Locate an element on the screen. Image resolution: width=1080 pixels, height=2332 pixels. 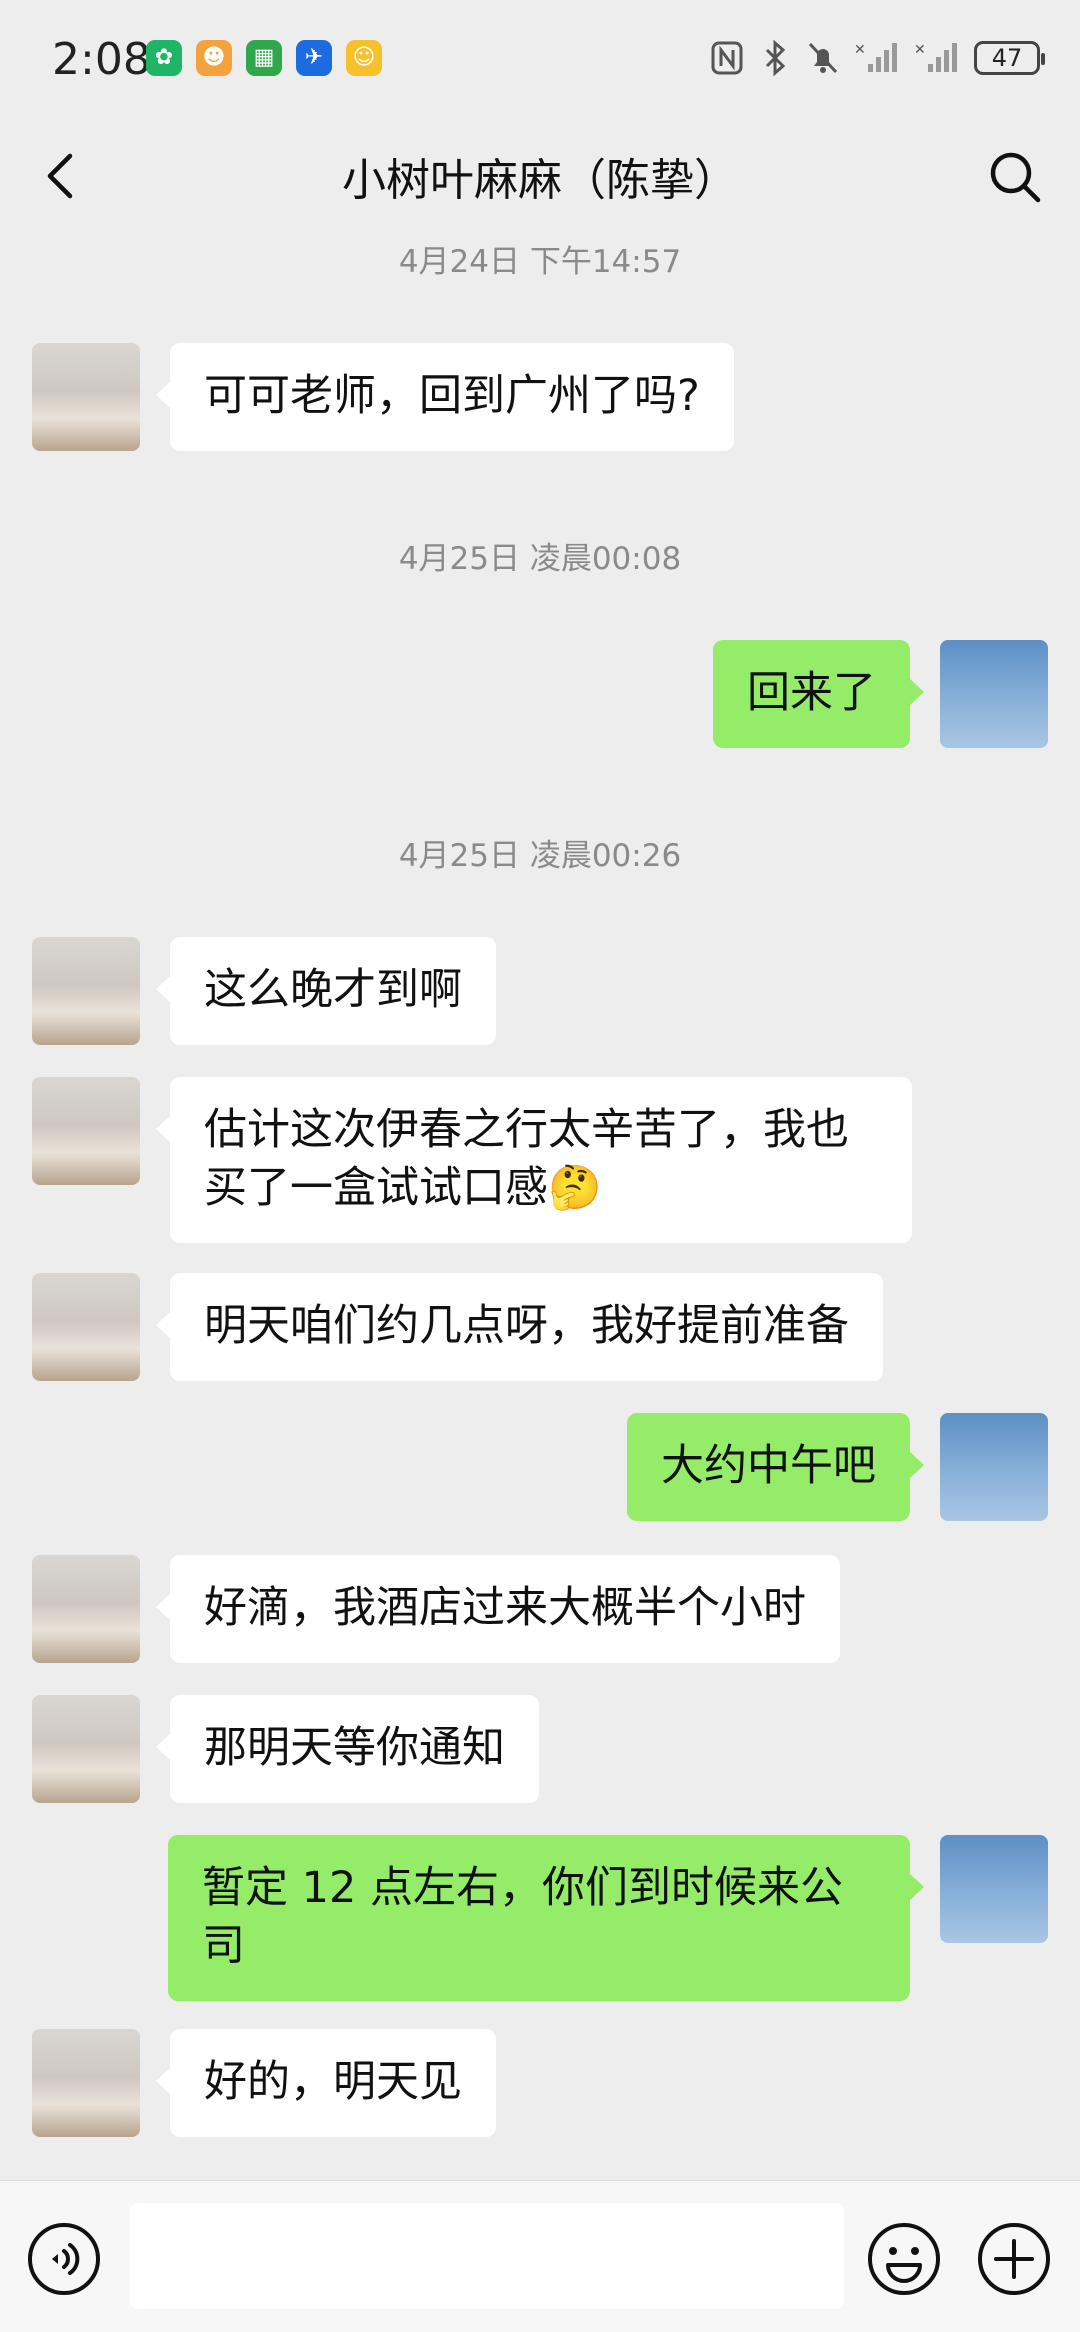
outgoing-message: 回来了 is located at coordinates (818, 694).